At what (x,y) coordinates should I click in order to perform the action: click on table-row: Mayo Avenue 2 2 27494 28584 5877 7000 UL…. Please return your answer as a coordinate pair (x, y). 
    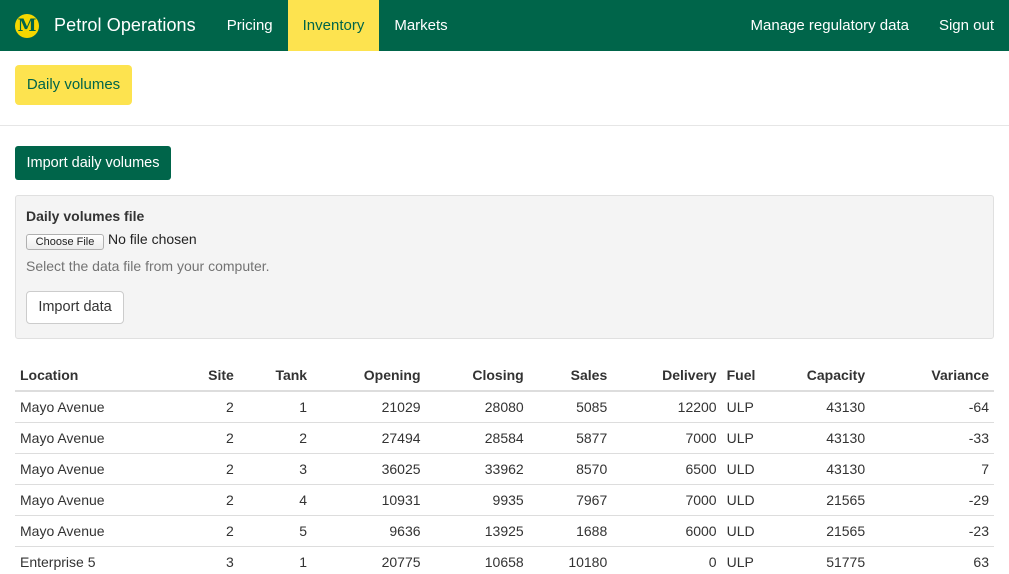
    Looking at the image, I should click on (504, 437).